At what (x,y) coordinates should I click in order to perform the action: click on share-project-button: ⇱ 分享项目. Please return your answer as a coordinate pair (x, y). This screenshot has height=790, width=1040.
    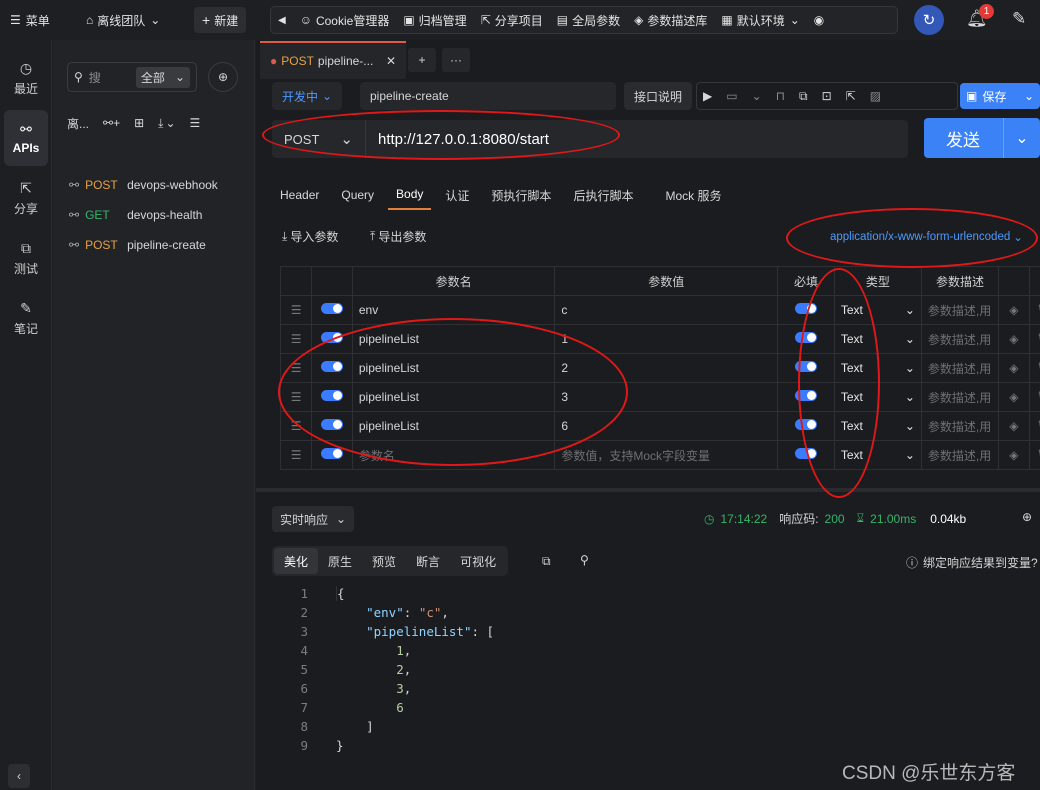
    Looking at the image, I should click on (512, 20).